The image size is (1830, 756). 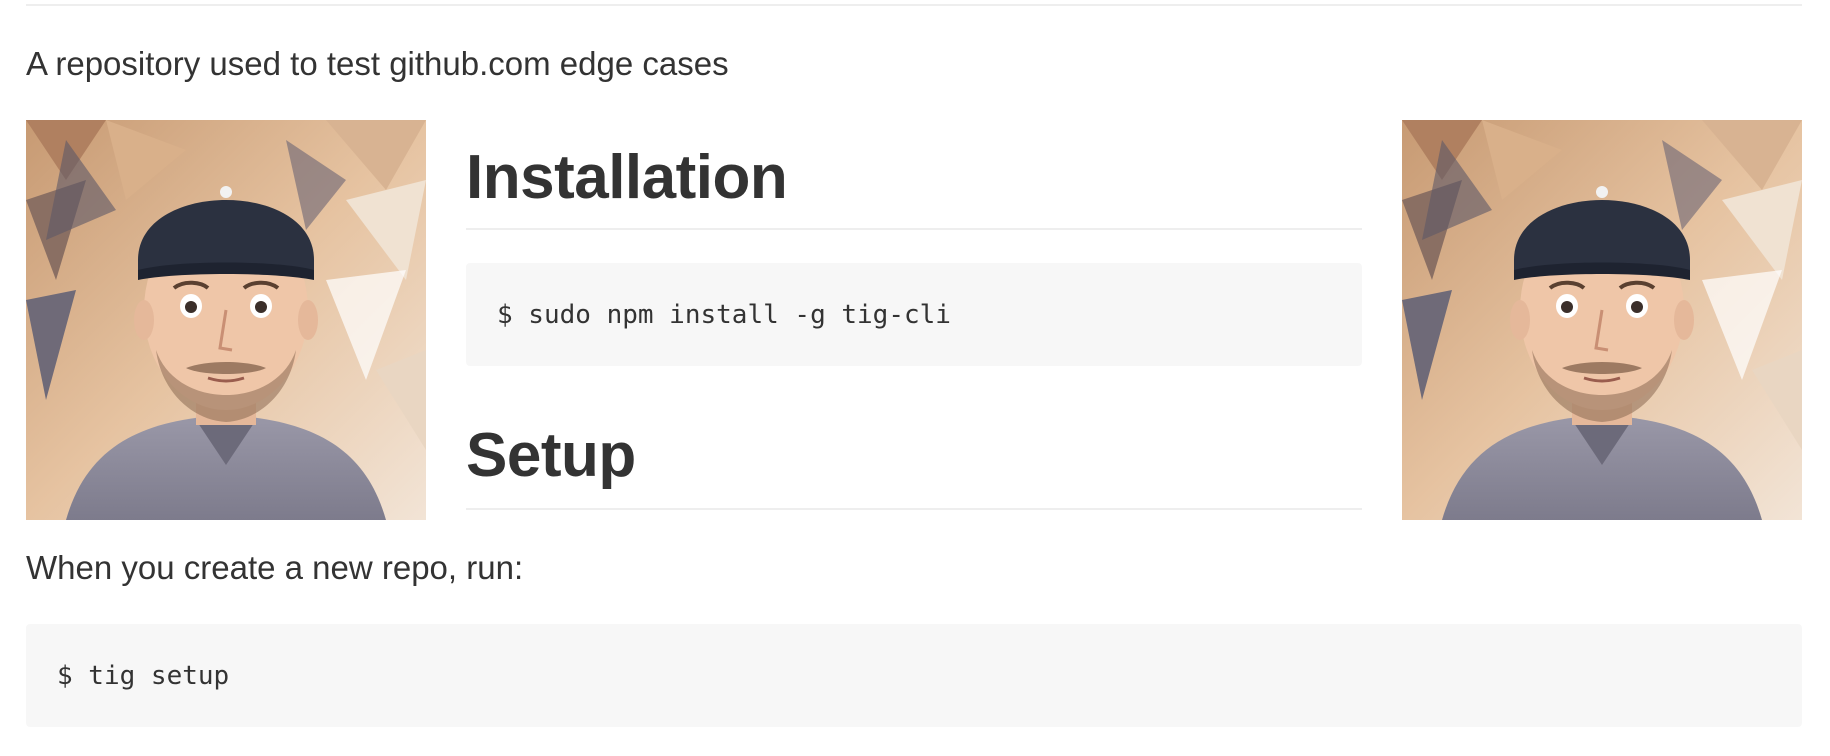 I want to click on installation-heading: Installation, so click(x=627, y=177).